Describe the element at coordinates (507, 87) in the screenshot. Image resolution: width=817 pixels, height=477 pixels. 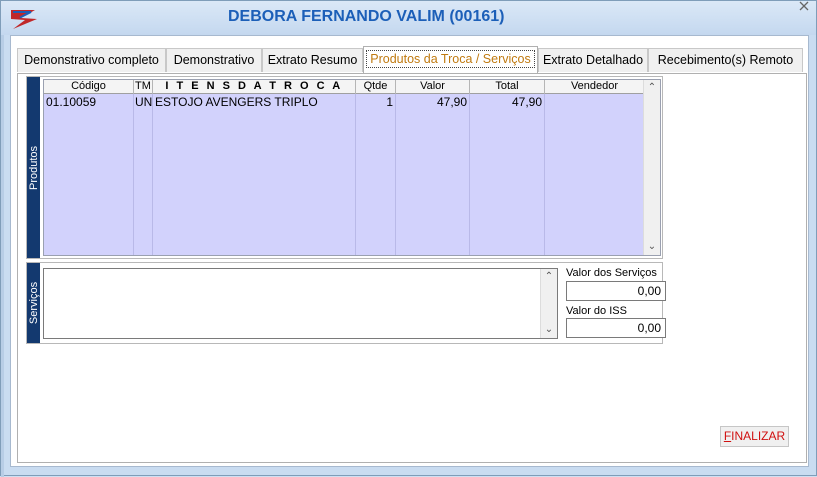
I see `col-header-total: Total` at that location.